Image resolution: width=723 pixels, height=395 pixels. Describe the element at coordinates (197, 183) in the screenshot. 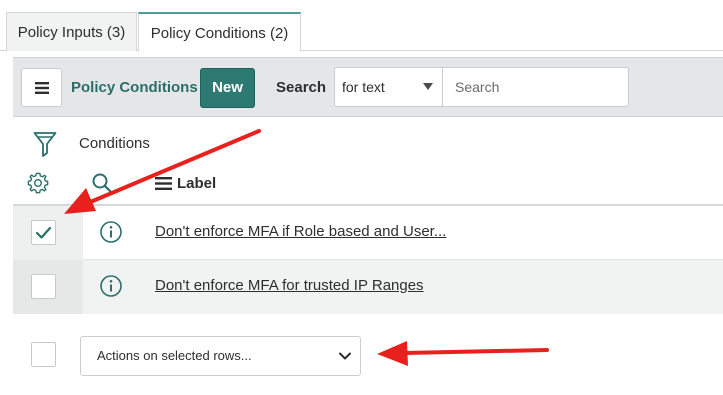

I see `label-column-text: Label` at that location.